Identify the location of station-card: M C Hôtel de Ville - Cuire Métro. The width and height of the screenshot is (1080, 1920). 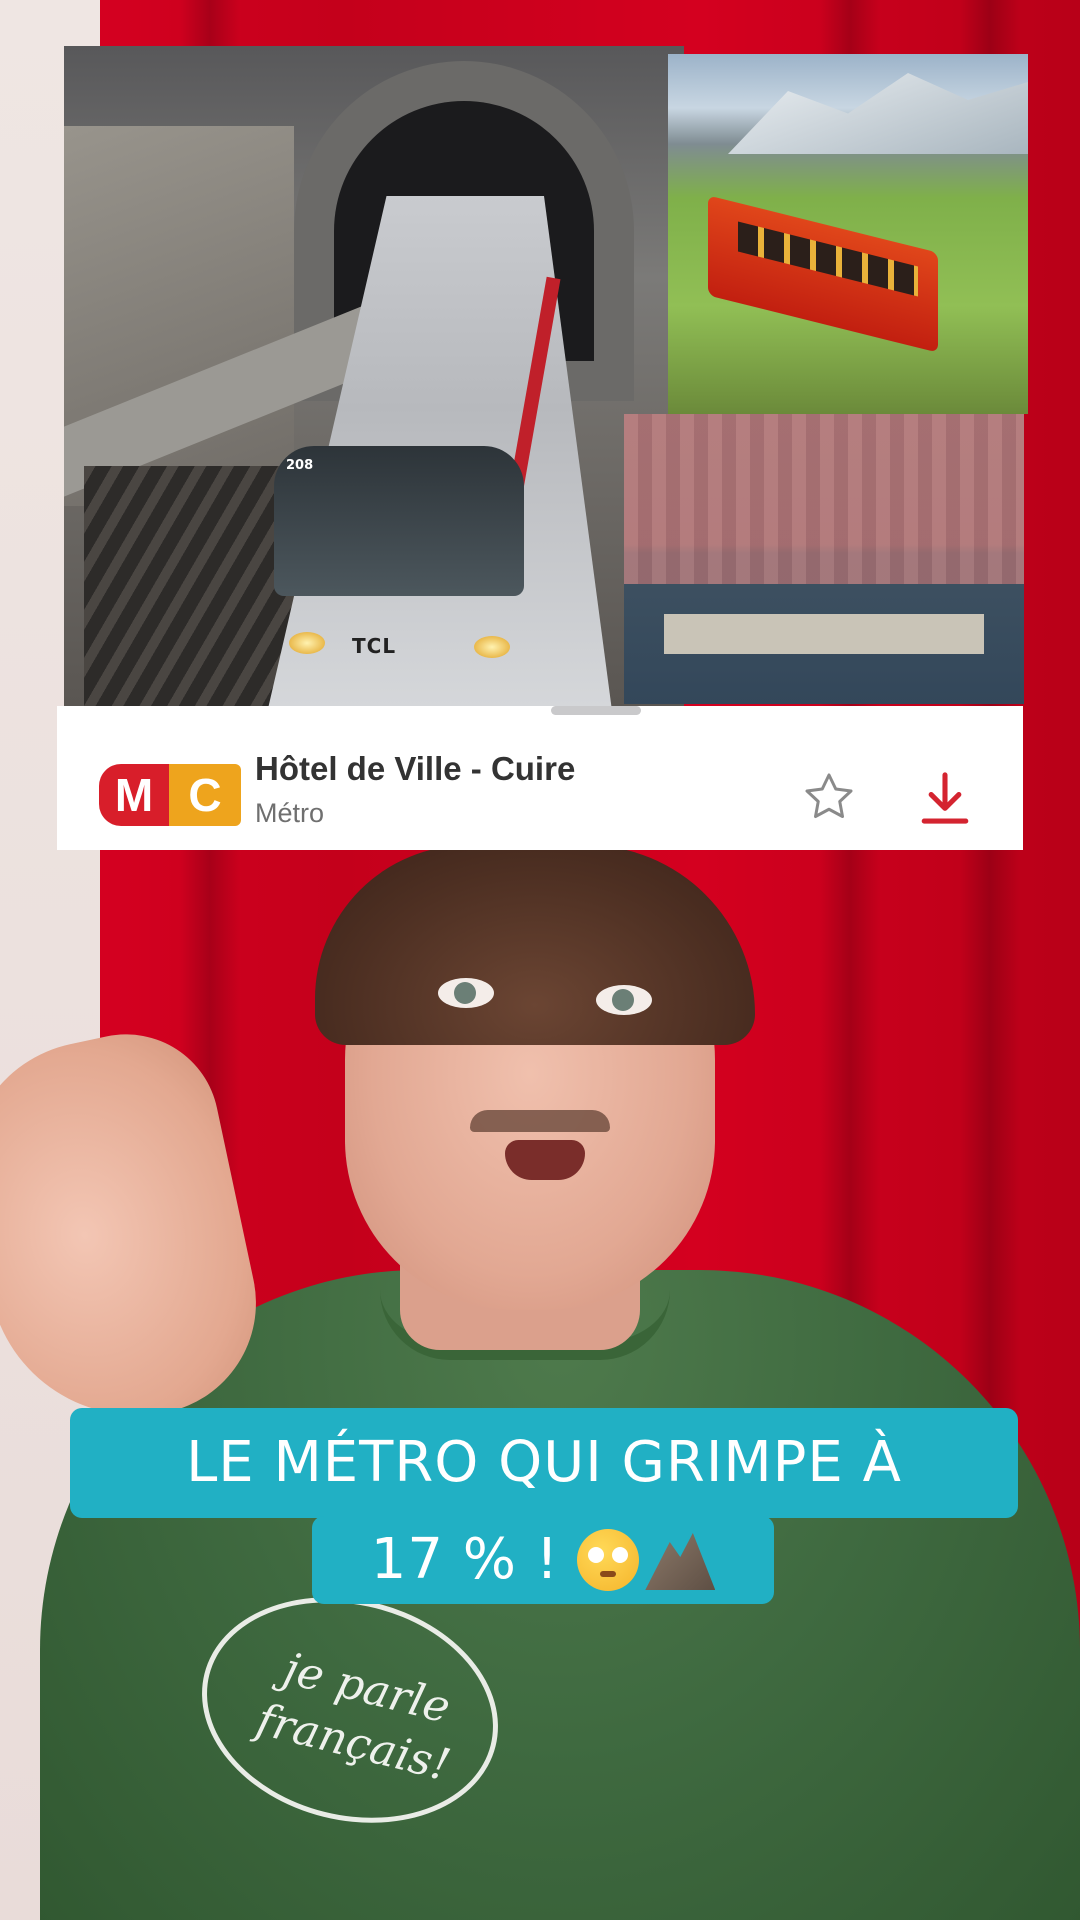
(540, 778).